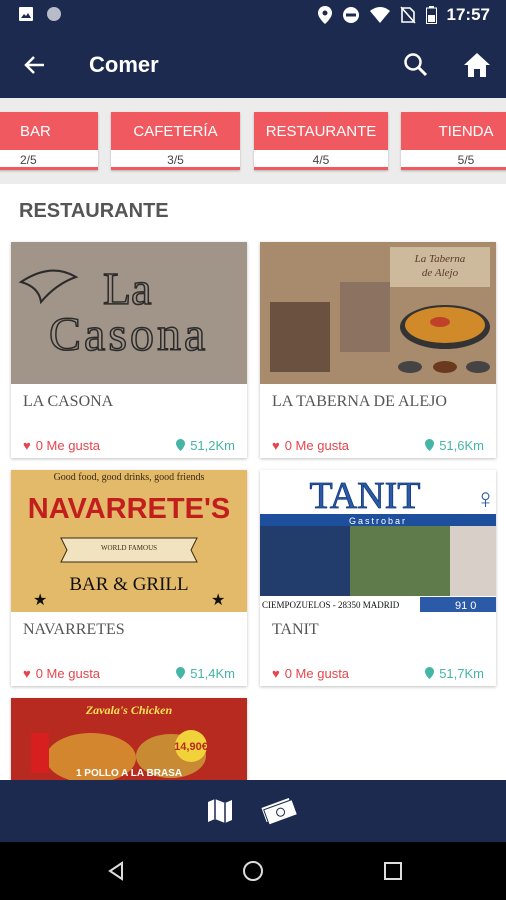  Describe the element at coordinates (220, 811) in the screenshot. I see `map-icon` at that location.